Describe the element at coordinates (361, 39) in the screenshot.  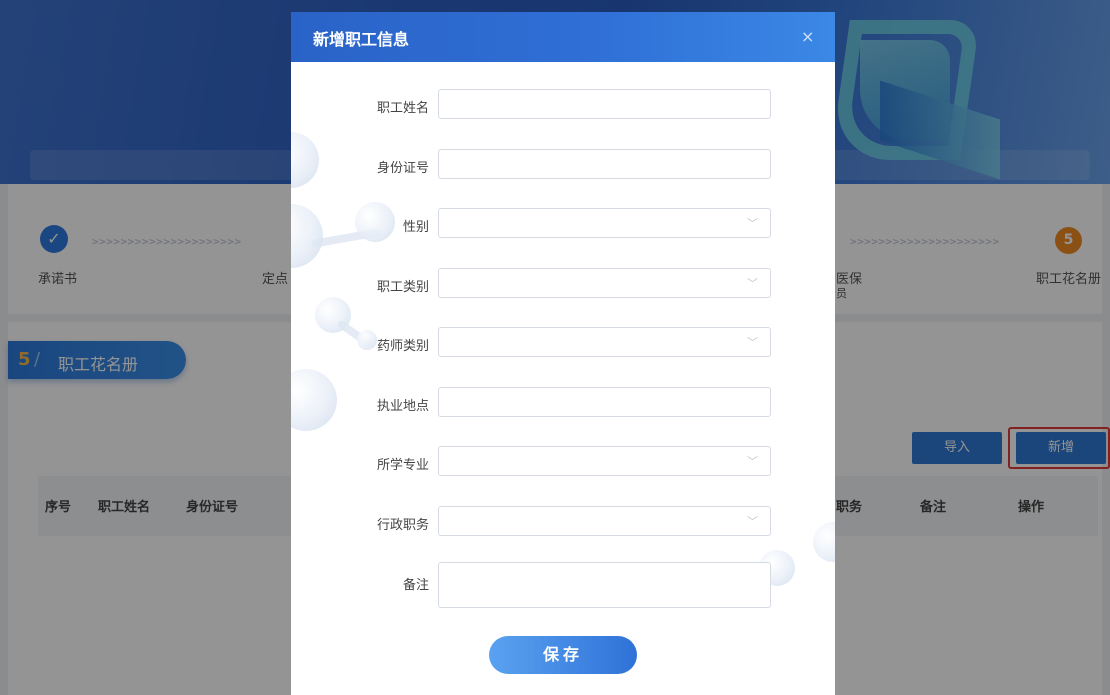
I see `dialog-title: 新增职工信息` at that location.